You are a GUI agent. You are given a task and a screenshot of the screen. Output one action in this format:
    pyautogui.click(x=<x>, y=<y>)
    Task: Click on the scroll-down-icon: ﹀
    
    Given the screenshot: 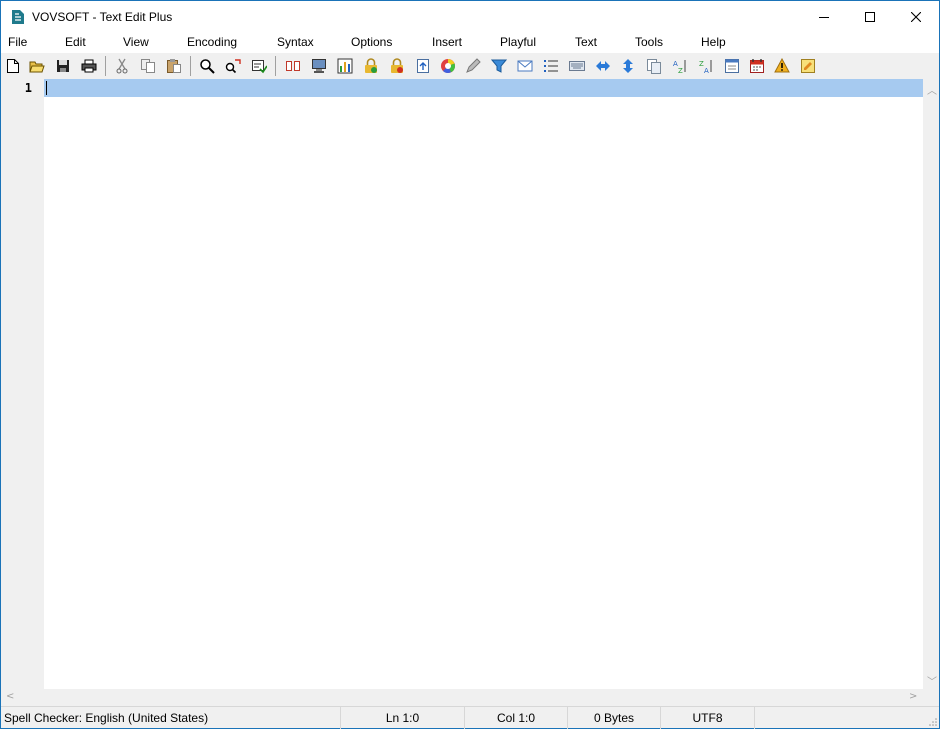 What is the action you would take?
    pyautogui.click(x=932, y=680)
    